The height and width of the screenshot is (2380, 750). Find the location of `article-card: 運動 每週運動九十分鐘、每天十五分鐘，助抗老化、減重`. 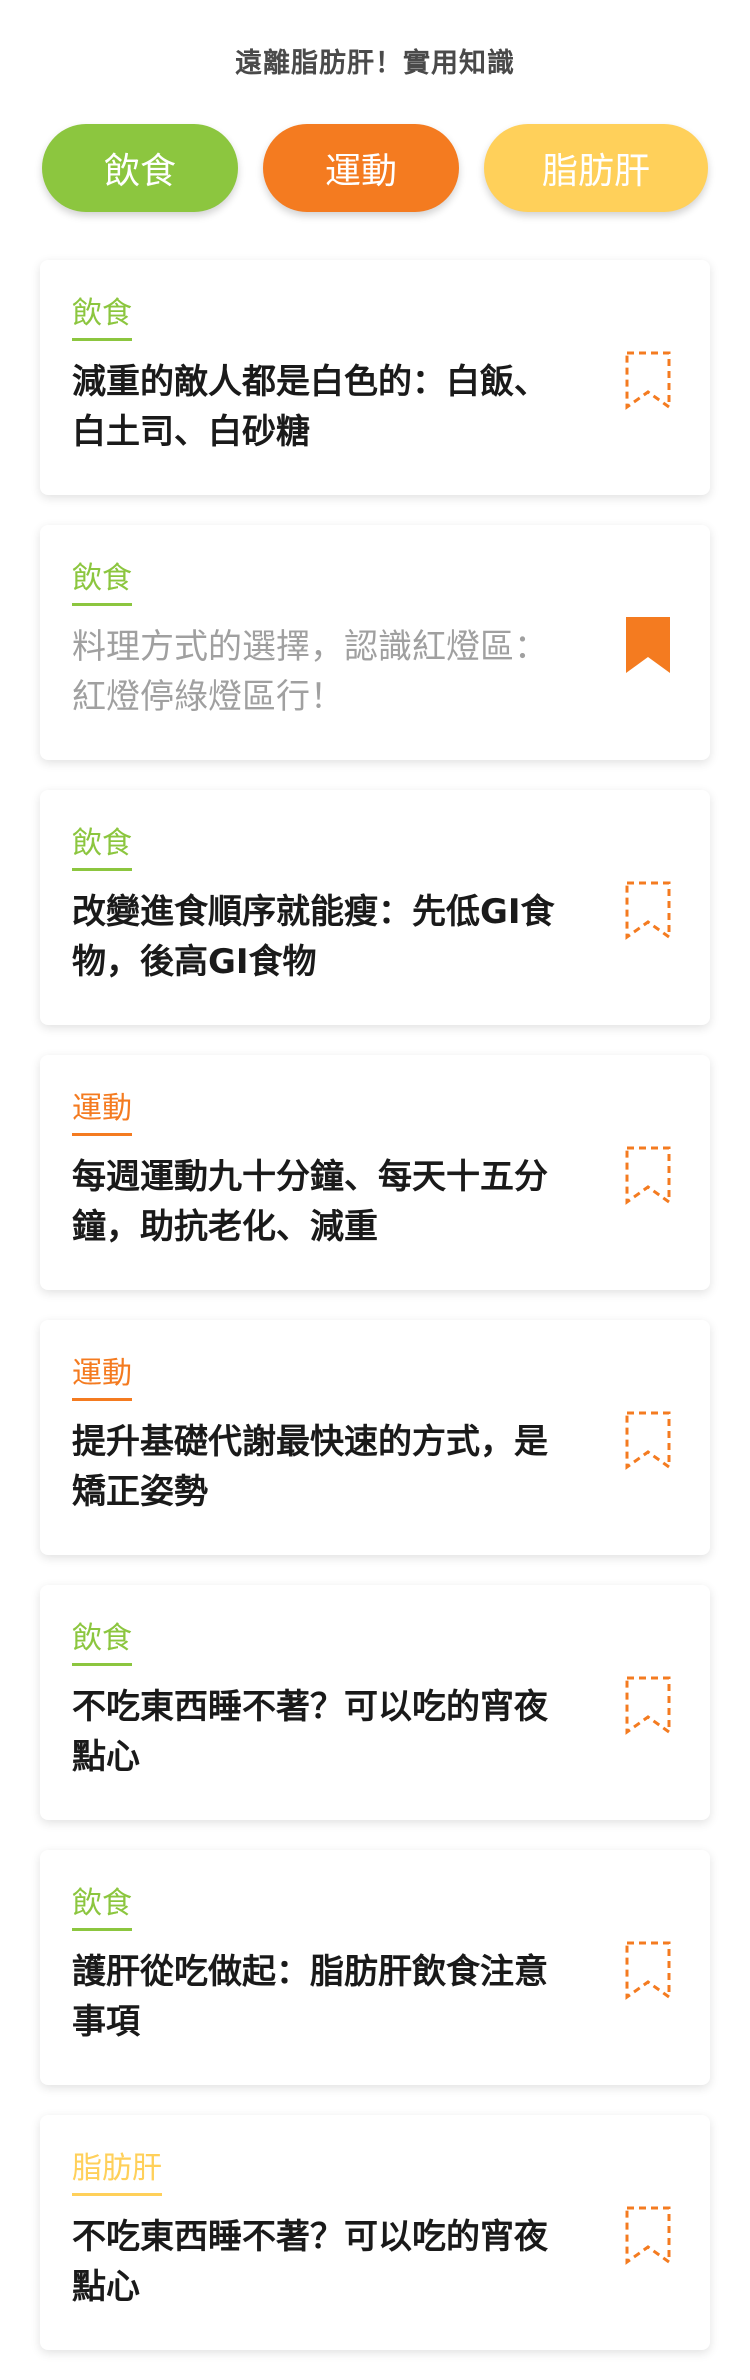

article-card: 運動 每週運動九十分鐘、每天十五分鐘，助抗老化、減重 is located at coordinates (375, 1172).